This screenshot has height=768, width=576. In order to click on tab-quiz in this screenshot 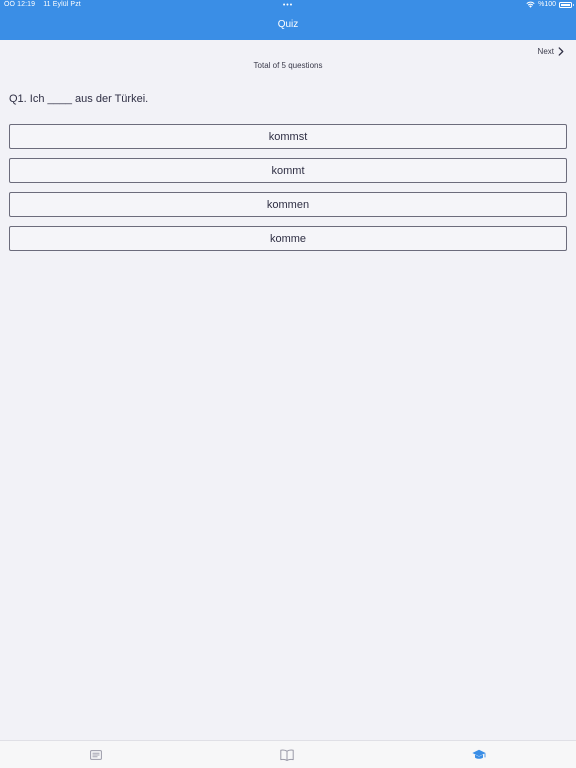, I will do `click(479, 755)`.